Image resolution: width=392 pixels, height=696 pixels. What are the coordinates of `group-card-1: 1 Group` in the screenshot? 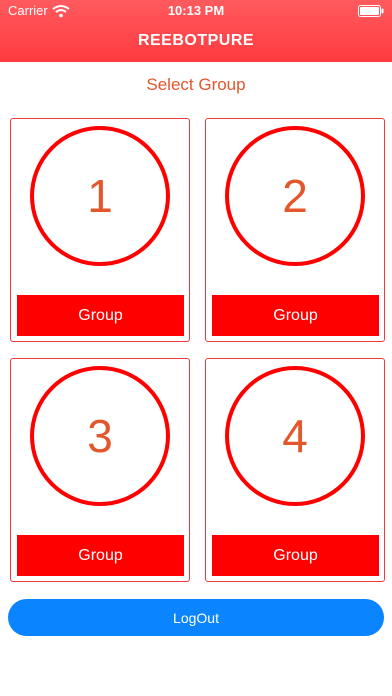 It's located at (100, 230).